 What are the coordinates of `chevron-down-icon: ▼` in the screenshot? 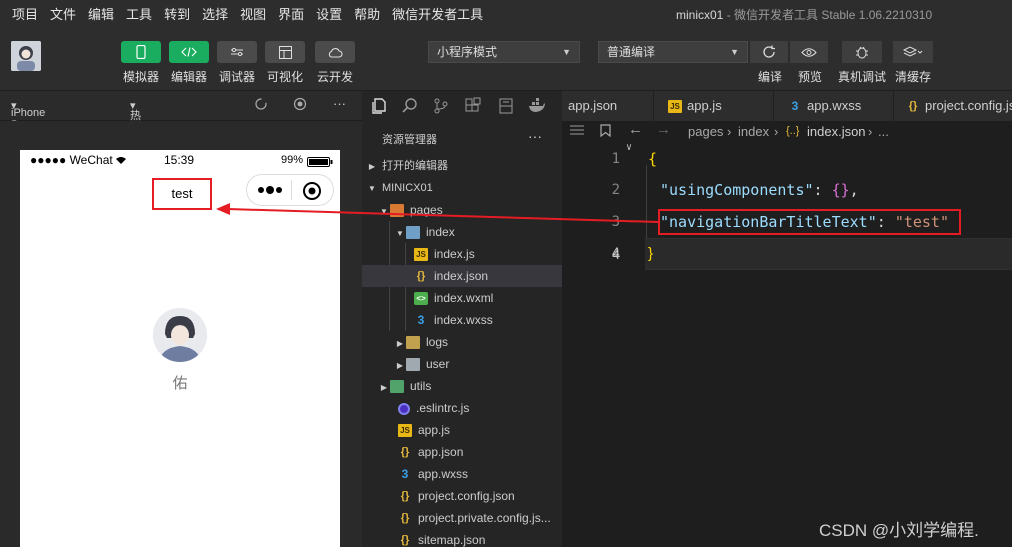 It's located at (400, 233).